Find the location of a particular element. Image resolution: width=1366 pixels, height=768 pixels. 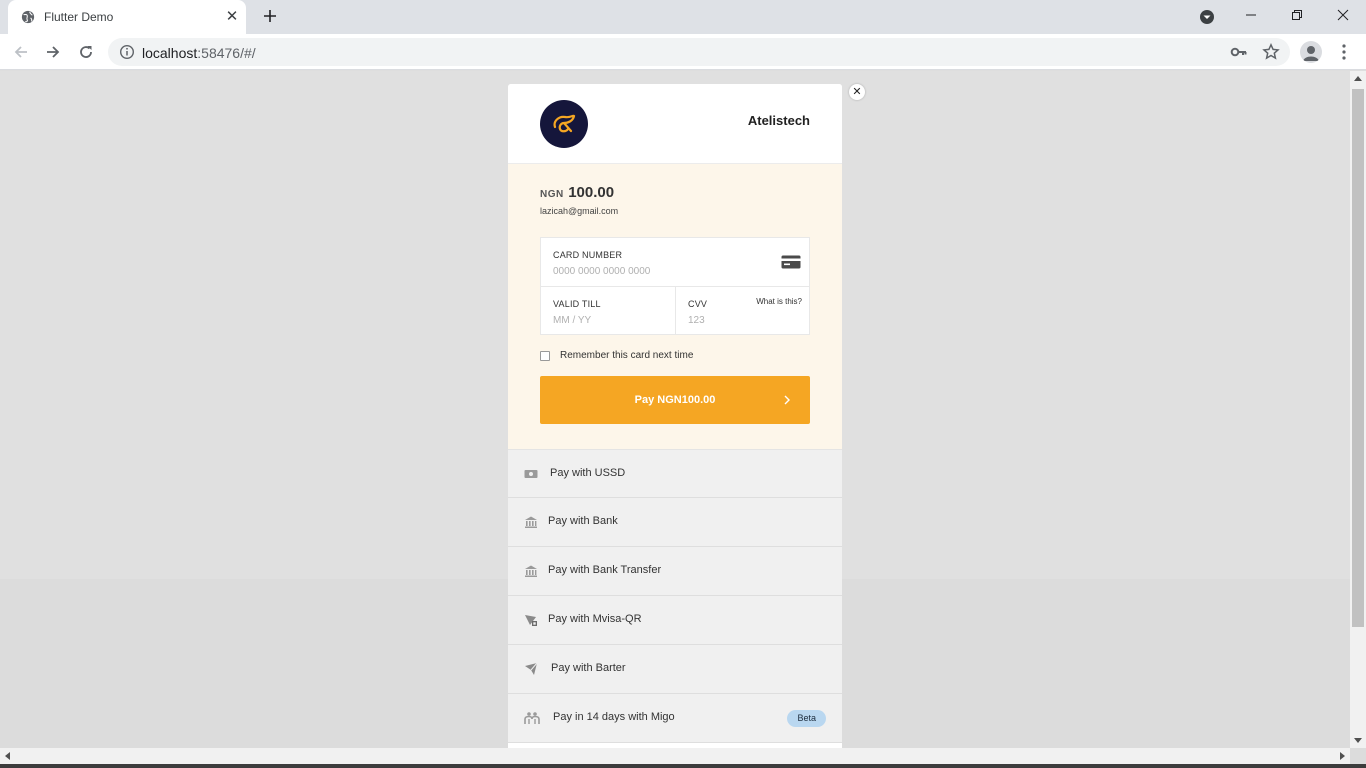

minimize-button is located at coordinates (1251, 15).